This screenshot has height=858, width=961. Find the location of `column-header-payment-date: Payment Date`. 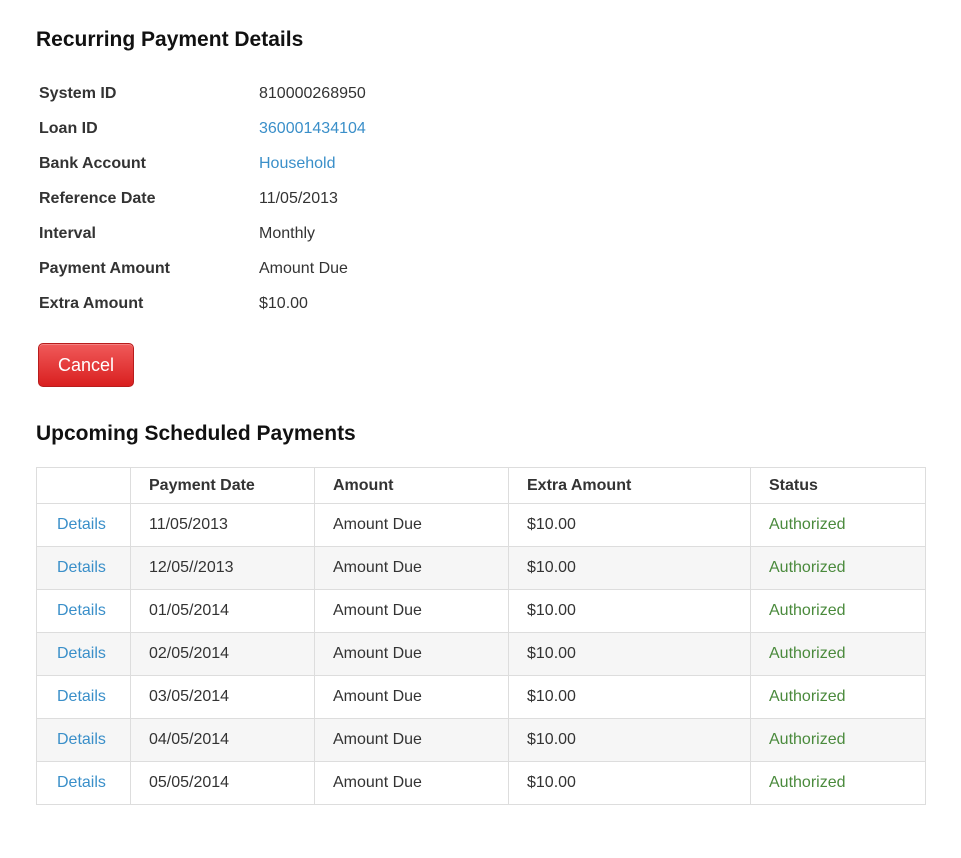

column-header-payment-date: Payment Date is located at coordinates (222, 485).